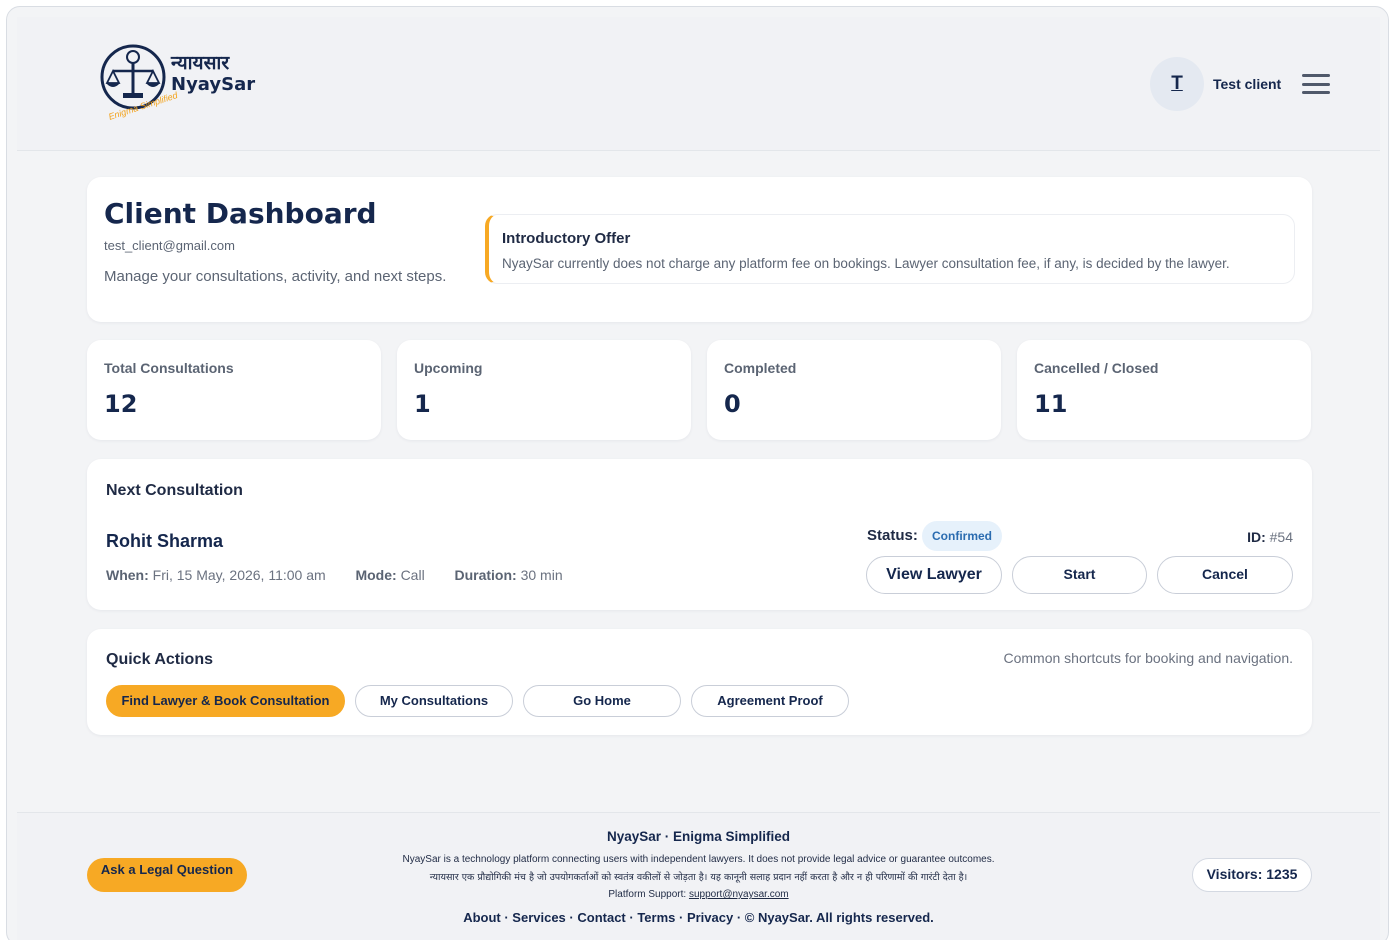 This screenshot has height=940, width=1395. I want to click on agreement-proof-button: Agreement Proof, so click(770, 701).